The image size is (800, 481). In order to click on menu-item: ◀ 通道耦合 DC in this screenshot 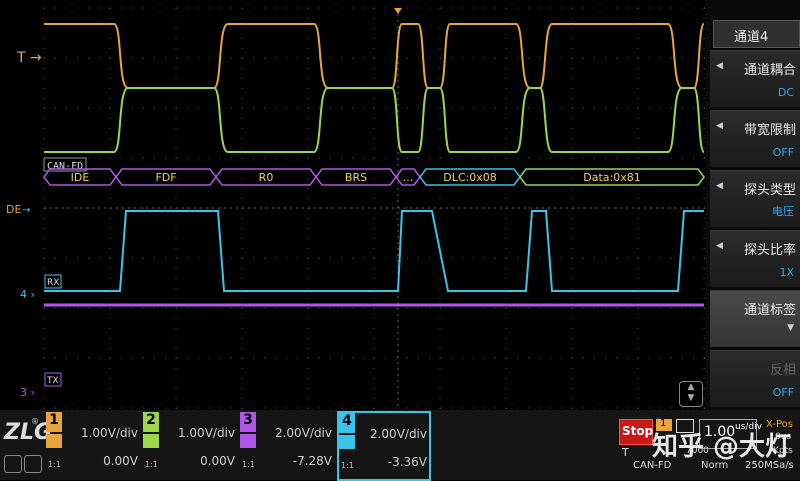, I will do `click(755, 78)`.